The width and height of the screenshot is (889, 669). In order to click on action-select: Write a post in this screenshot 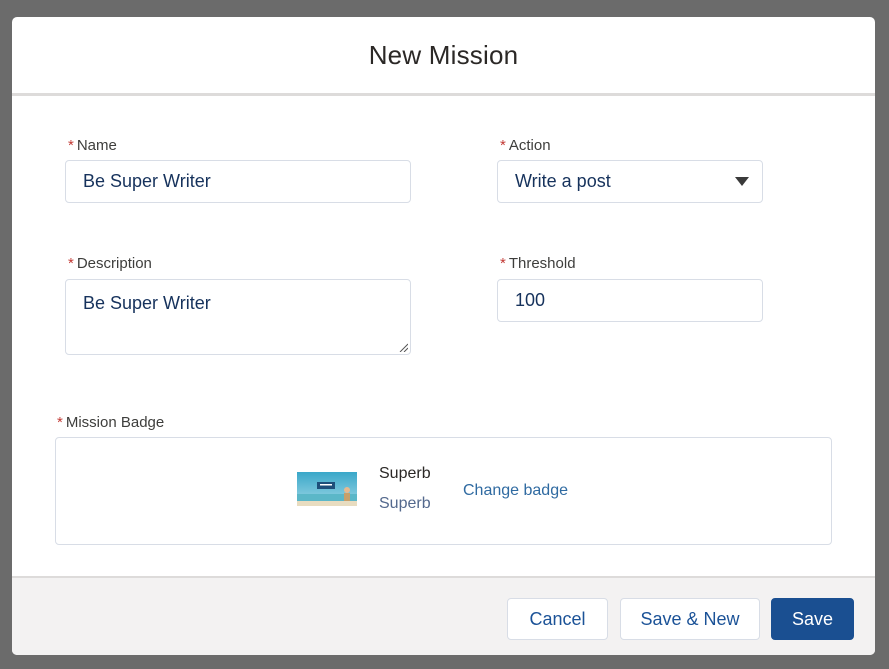, I will do `click(630, 181)`.